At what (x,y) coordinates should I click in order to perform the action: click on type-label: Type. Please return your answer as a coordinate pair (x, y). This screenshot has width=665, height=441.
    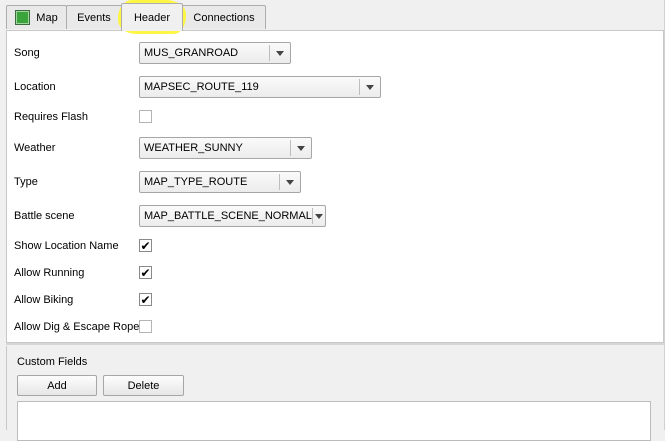
    Looking at the image, I should click on (26, 182).